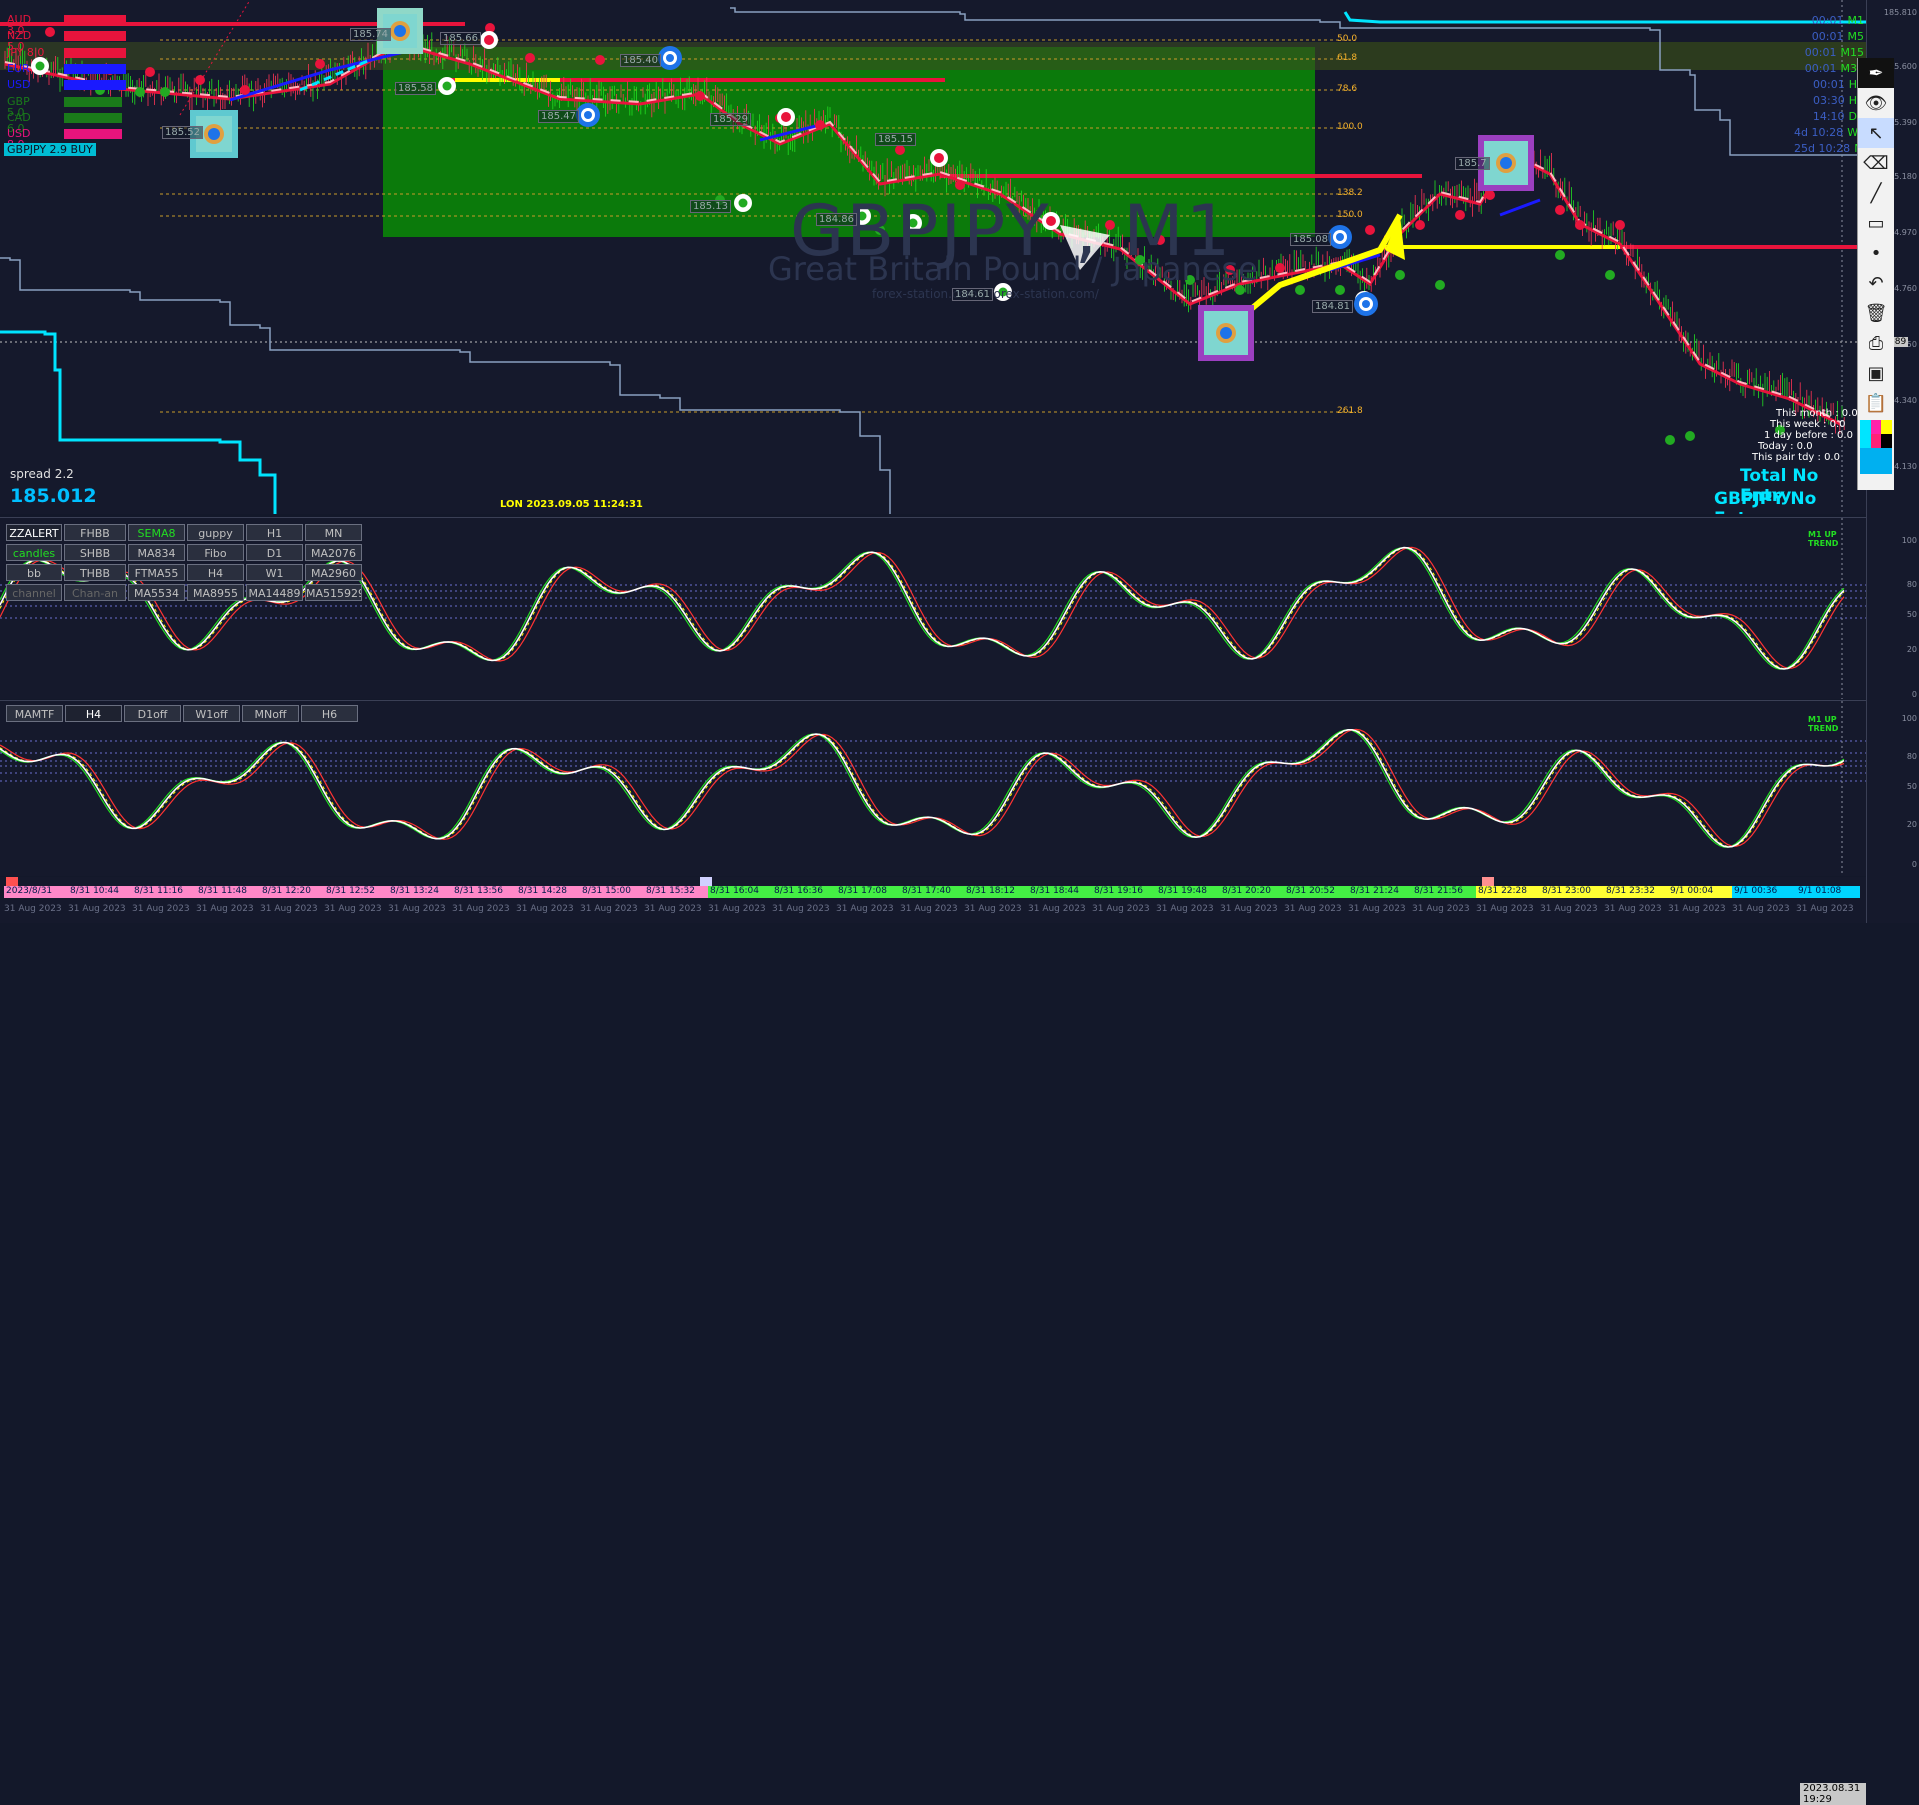 The image size is (1919, 1805). Describe the element at coordinates (1375, 891) in the screenshot. I see `time-axis-label: 8/31 21:24` at that location.